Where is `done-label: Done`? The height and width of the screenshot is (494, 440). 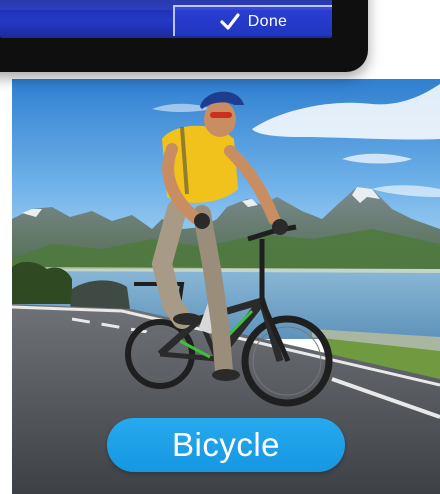
done-label: Done is located at coordinates (267, 21).